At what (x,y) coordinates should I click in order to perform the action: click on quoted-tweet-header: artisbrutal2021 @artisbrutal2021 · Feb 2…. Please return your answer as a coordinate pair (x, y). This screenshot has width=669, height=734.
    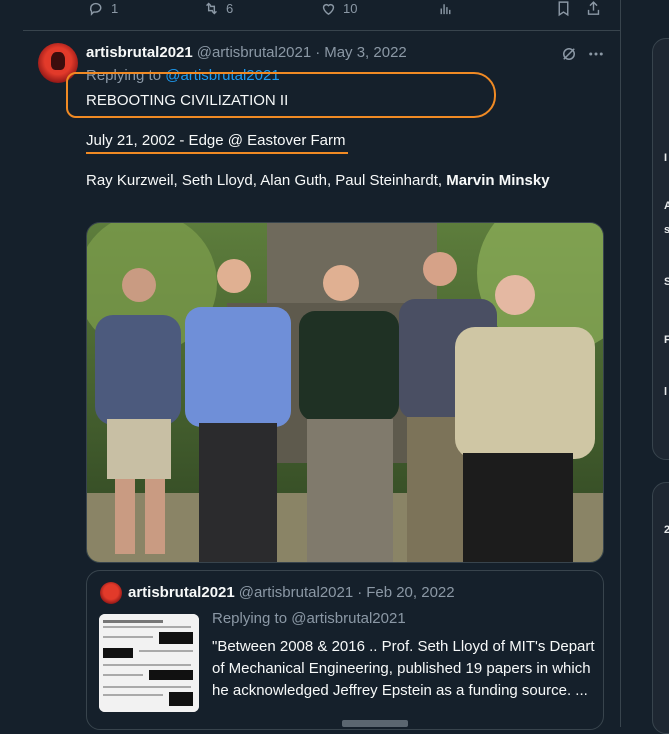
    Looking at the image, I should click on (291, 592).